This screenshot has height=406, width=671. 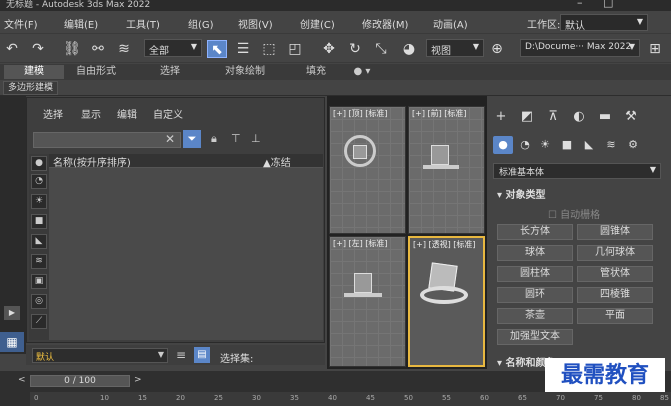 What do you see at coordinates (202, 355) in the screenshot?
I see `scene-explorer-icon: ▤` at bounding box center [202, 355].